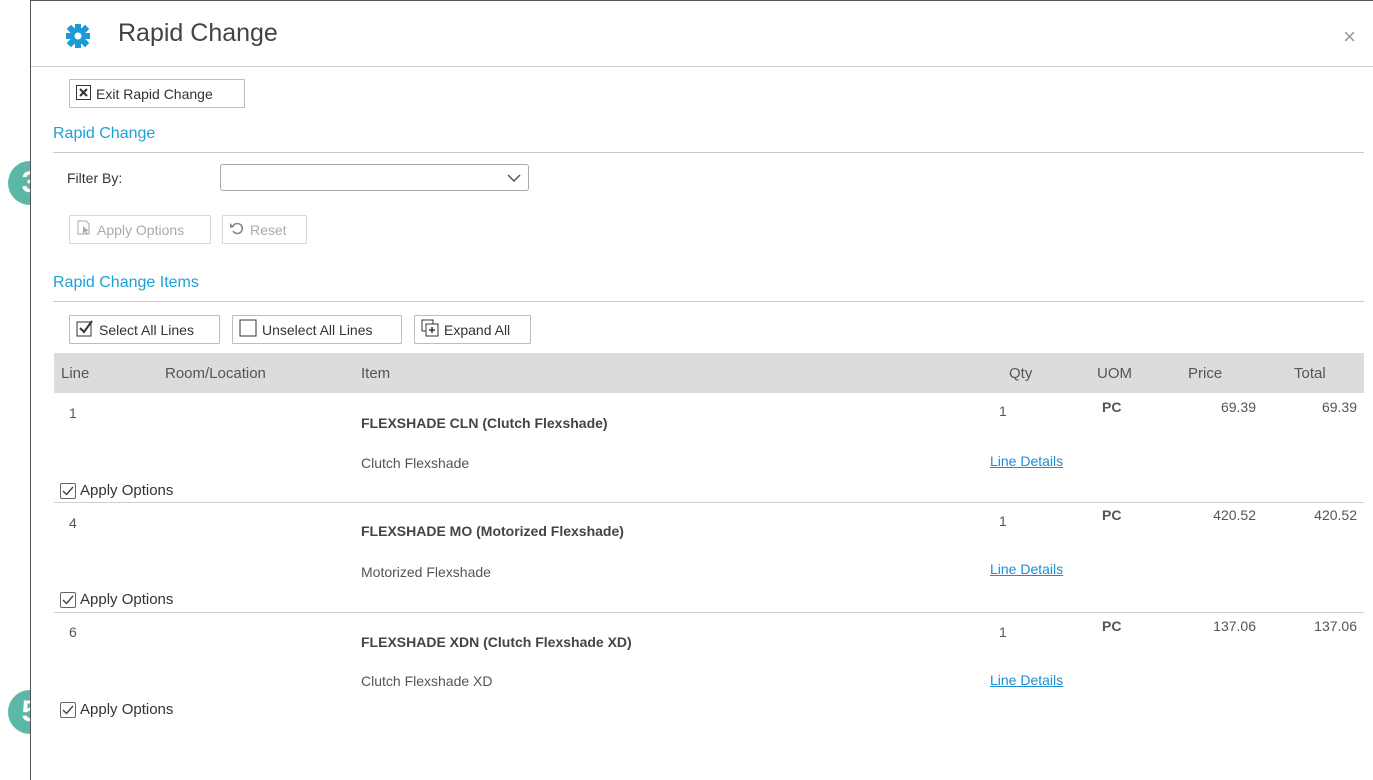 Image resolution: width=1373 pixels, height=780 pixels. Describe the element at coordinates (702, 34) in the screenshot. I see `dialog-titlebar: Rapid Change ×` at that location.